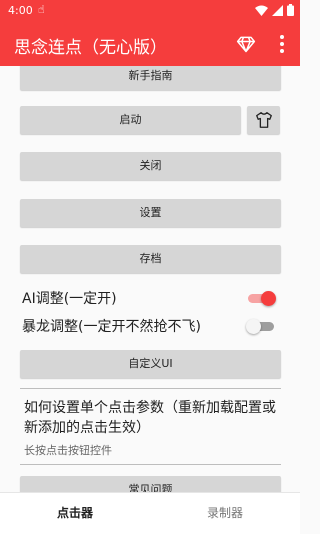 This screenshot has width=320, height=534. What do you see at coordinates (75, 513) in the screenshot?
I see `tab-clicker: 点击器` at bounding box center [75, 513].